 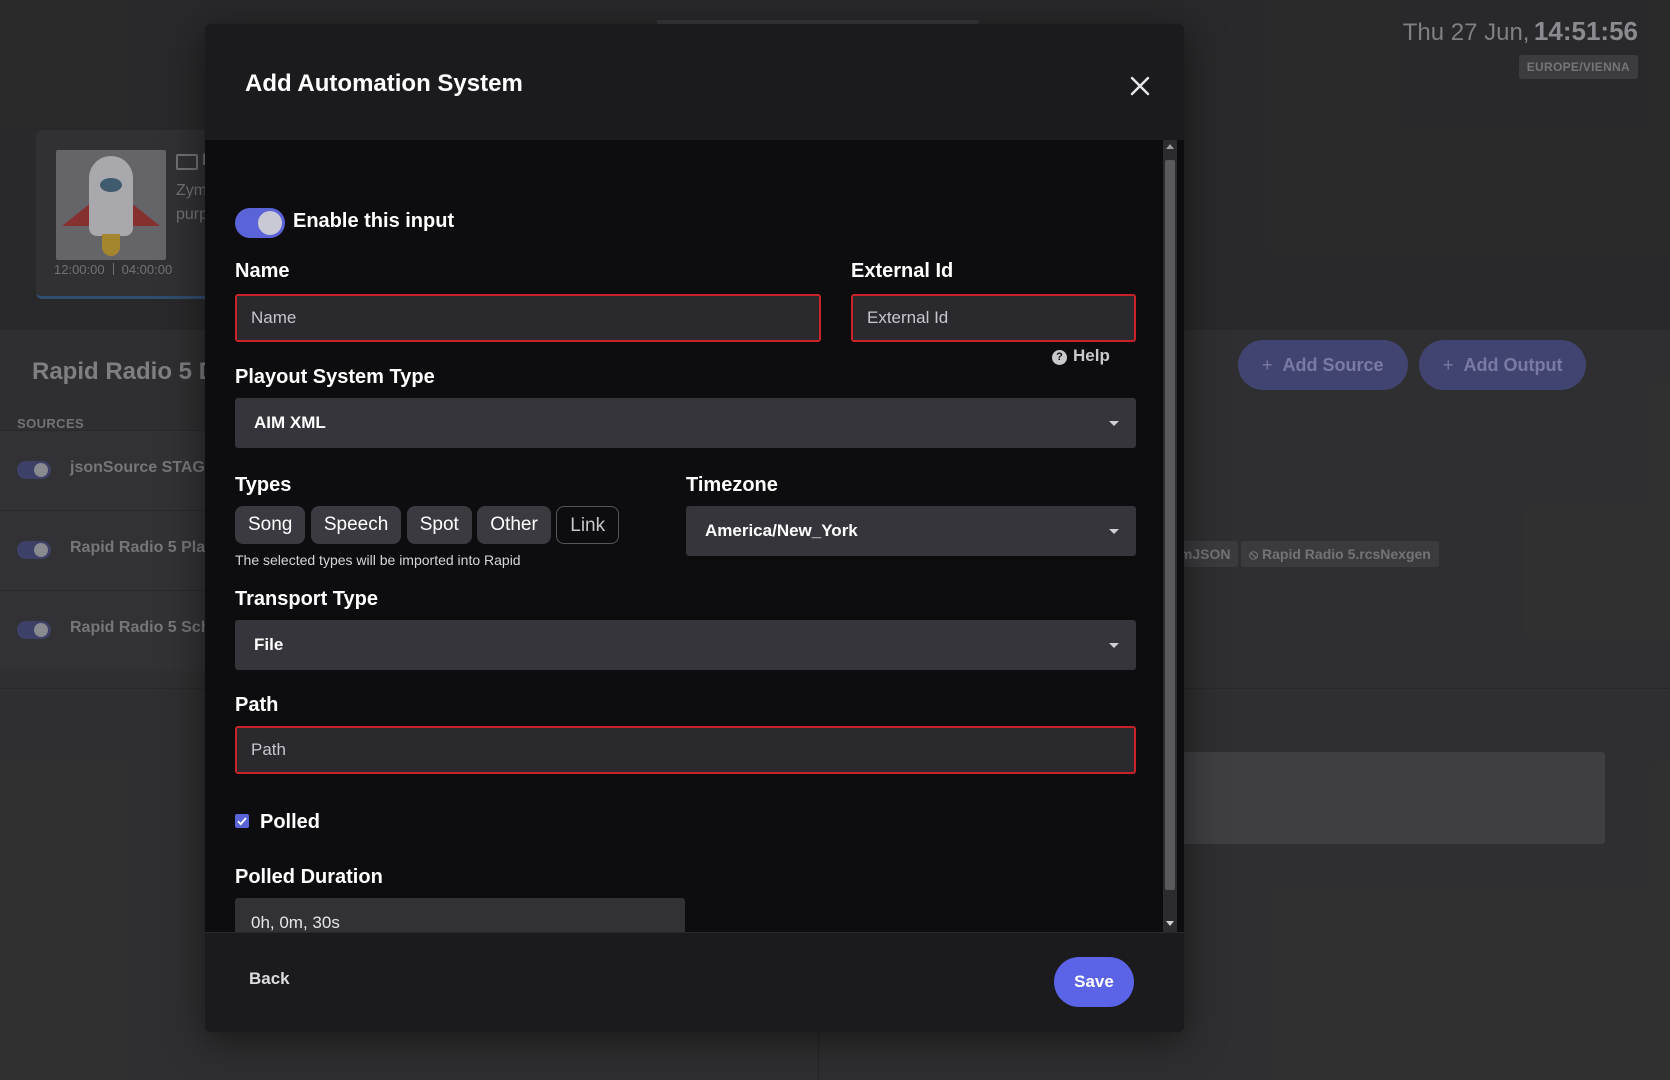 What do you see at coordinates (781, 530) in the screenshot?
I see `timezone-value: America/New_York` at bounding box center [781, 530].